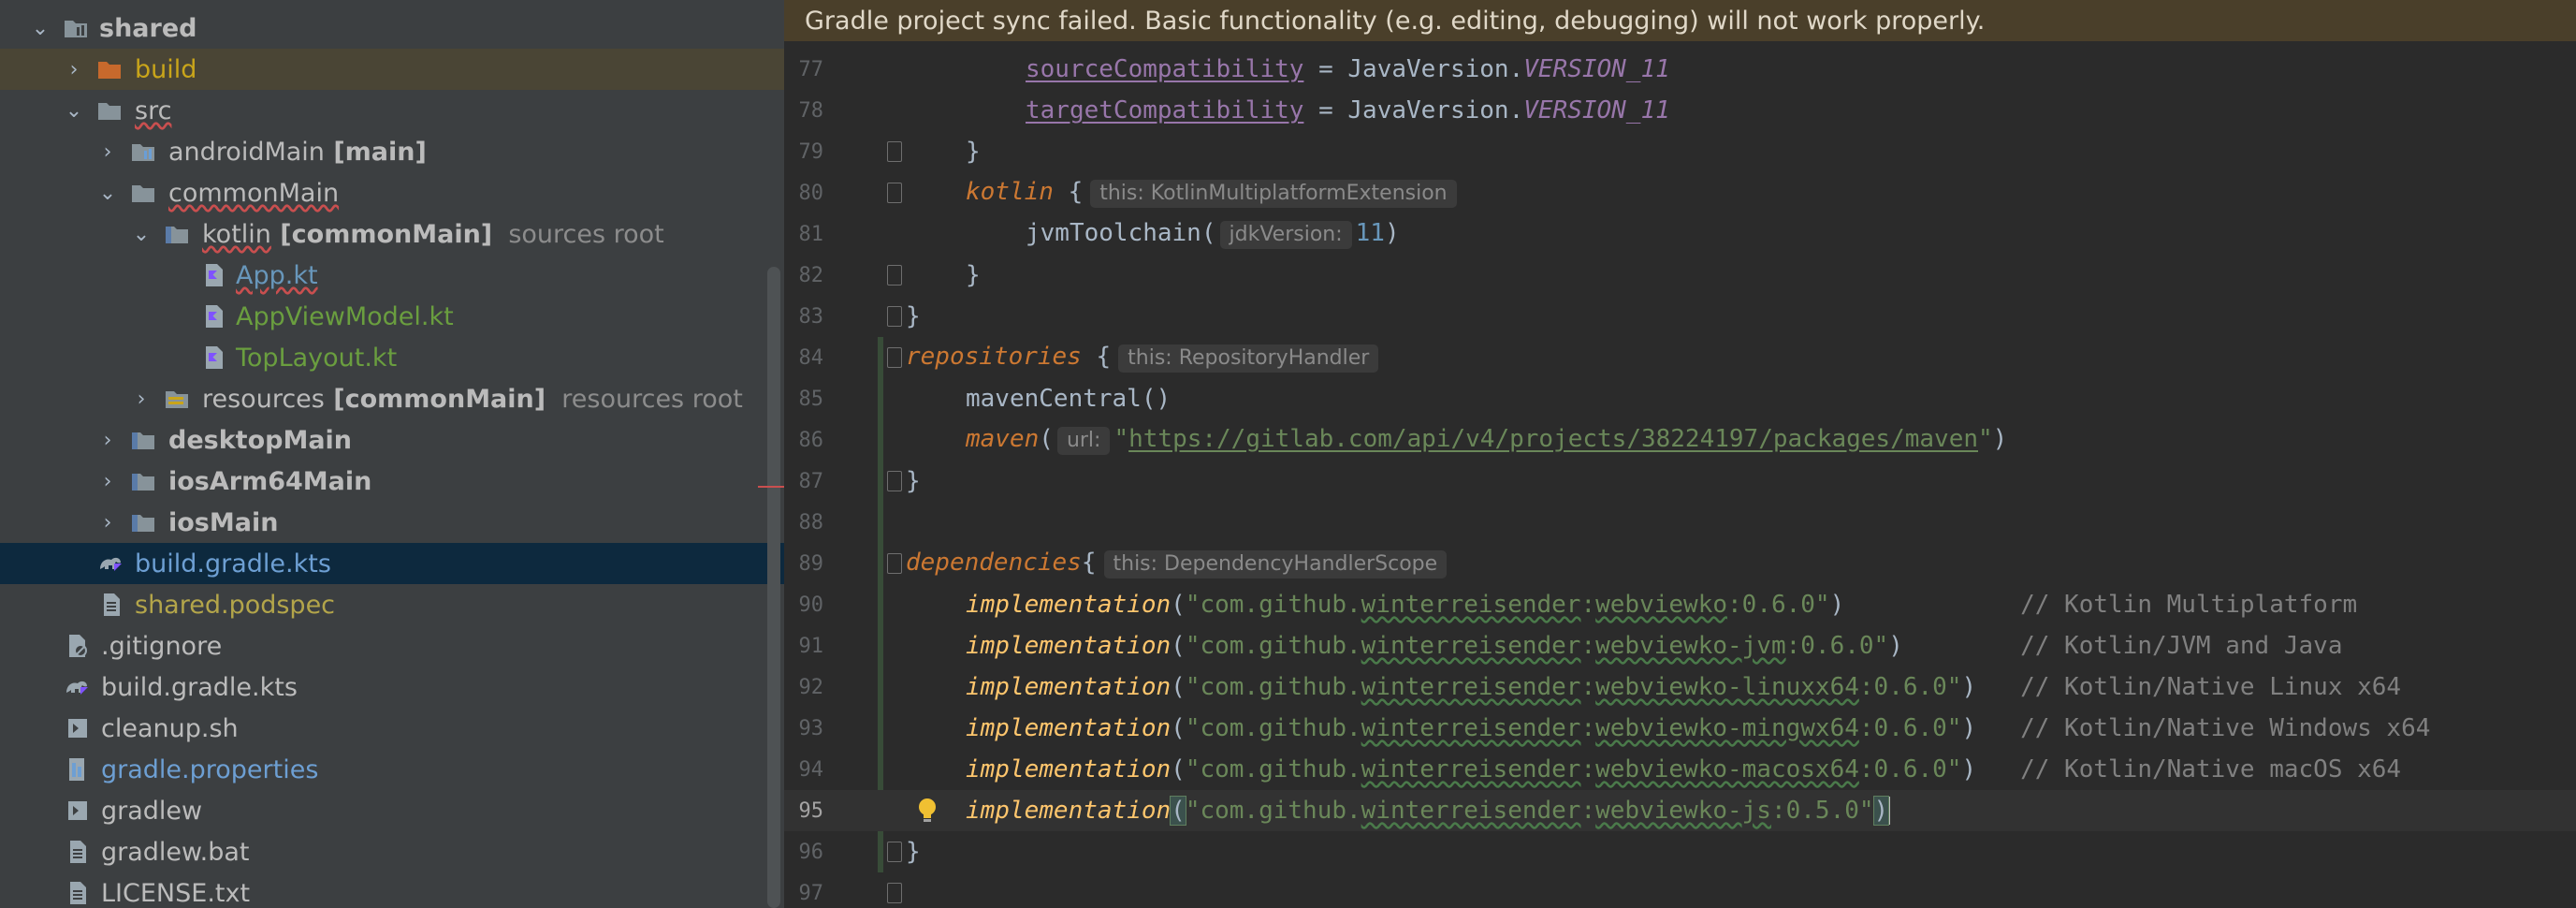 The image size is (2576, 908). What do you see at coordinates (1680, 275) in the screenshot?
I see `code-line-82: 82 }` at bounding box center [1680, 275].